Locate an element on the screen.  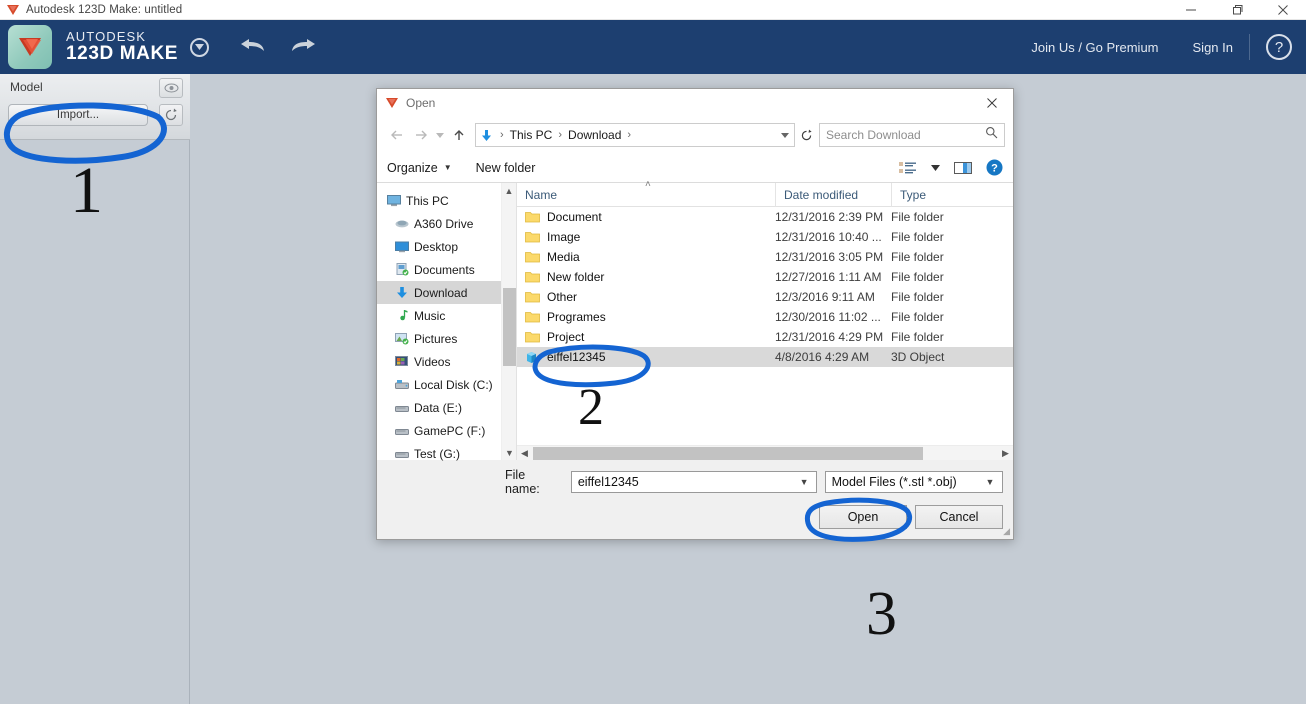
file-row-image: Image 12/31/2016 10:40 ... File folder is located at coordinates (765, 237).